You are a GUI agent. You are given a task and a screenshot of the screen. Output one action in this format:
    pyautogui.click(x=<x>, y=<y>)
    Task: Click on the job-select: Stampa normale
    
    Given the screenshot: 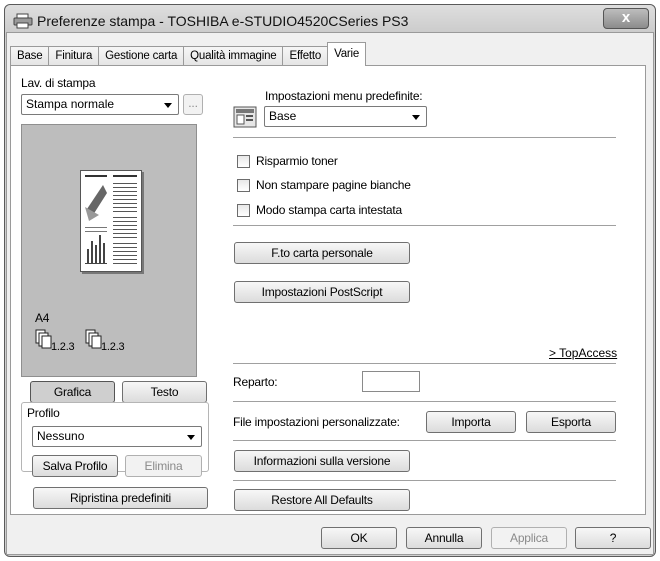 What is the action you would take?
    pyautogui.click(x=100, y=104)
    